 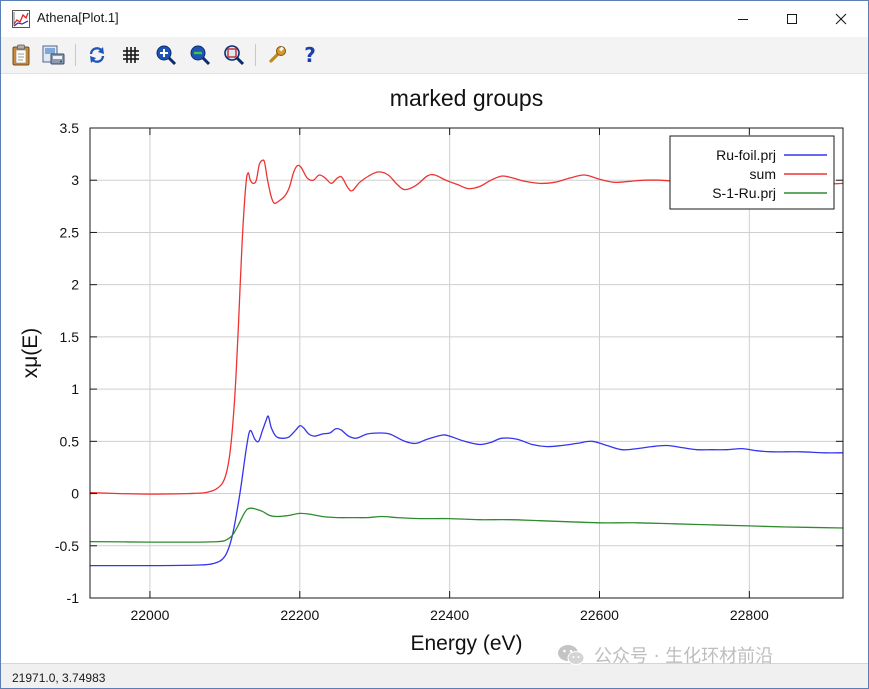 What do you see at coordinates (70, 441) in the screenshot?
I see `y-tick-label: 0.5` at bounding box center [70, 441].